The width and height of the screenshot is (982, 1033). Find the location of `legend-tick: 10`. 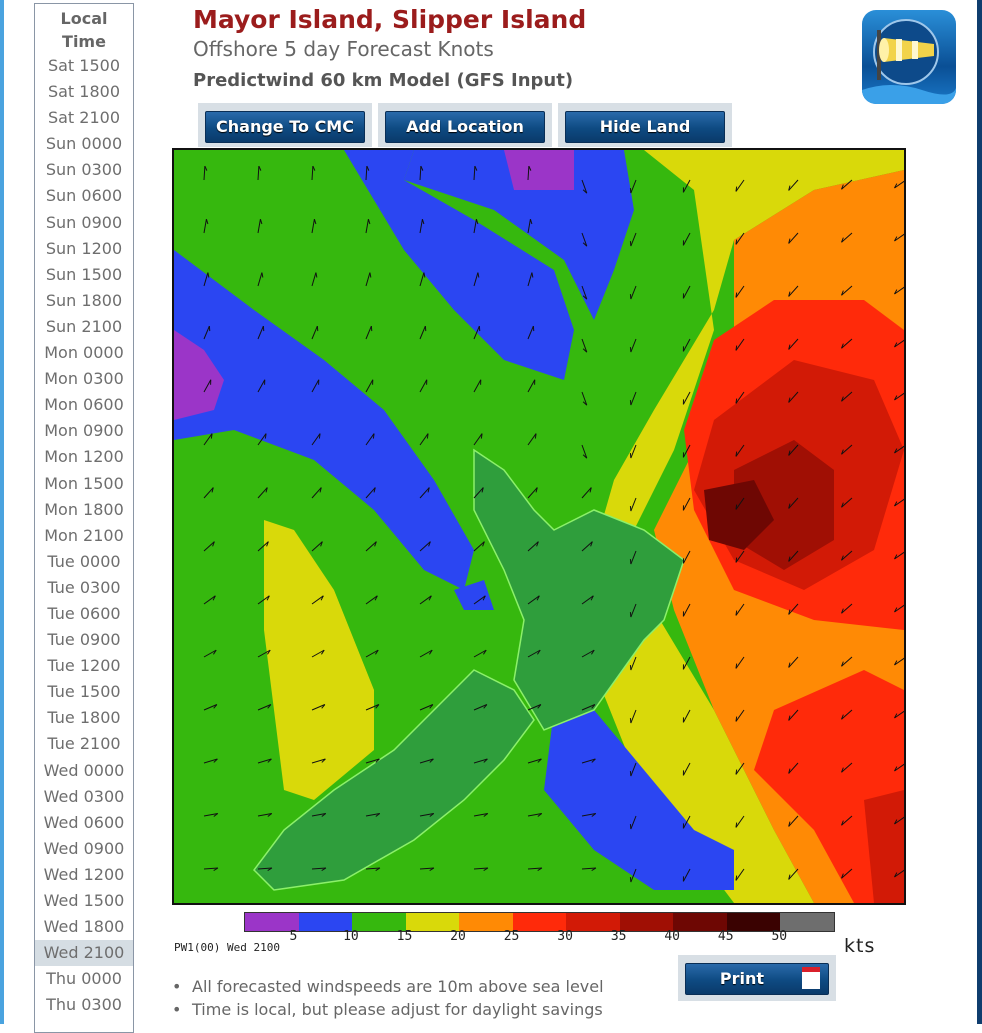

legend-tick: 10 is located at coordinates (351, 936).